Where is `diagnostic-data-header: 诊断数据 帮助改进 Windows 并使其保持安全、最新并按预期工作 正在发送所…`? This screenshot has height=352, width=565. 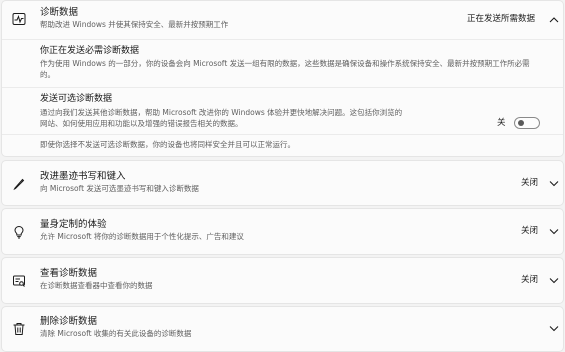
diagnostic-data-header: 诊断数据 帮助改进 Windows 并使其保持安全、最新并按预期工作 正在发送所… is located at coordinates (282, 19).